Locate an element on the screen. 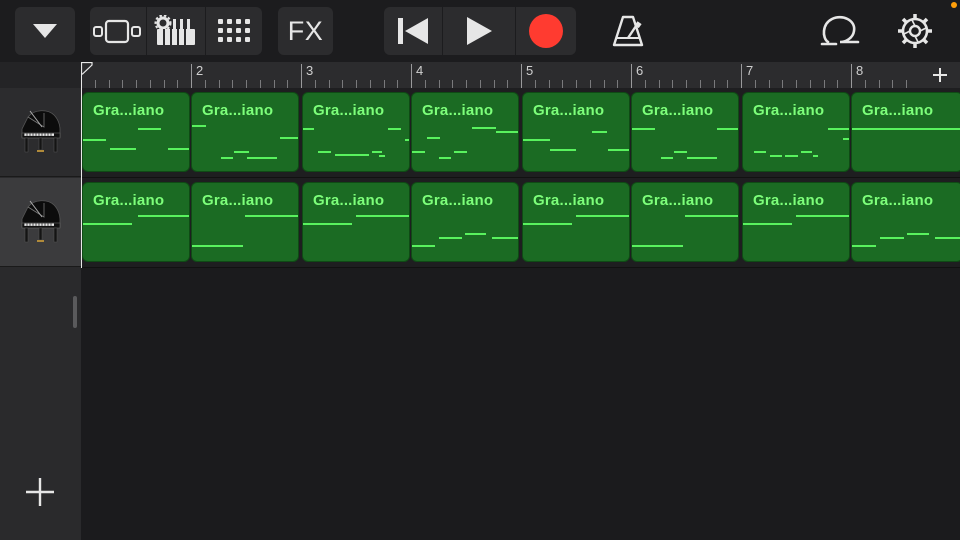  metronome-icon is located at coordinates (628, 31).